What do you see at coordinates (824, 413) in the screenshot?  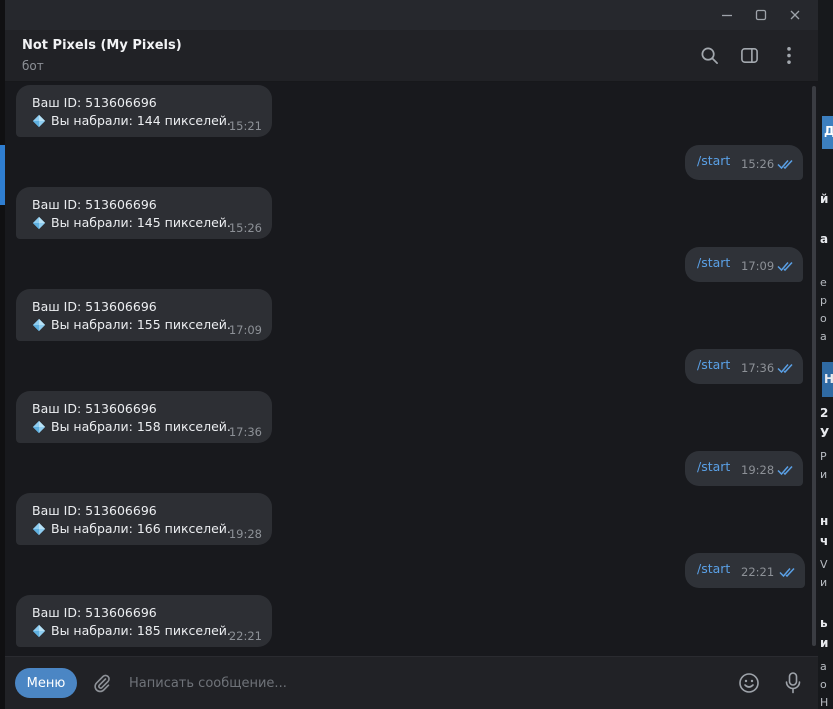 I see `bg-fragment: 2` at bounding box center [824, 413].